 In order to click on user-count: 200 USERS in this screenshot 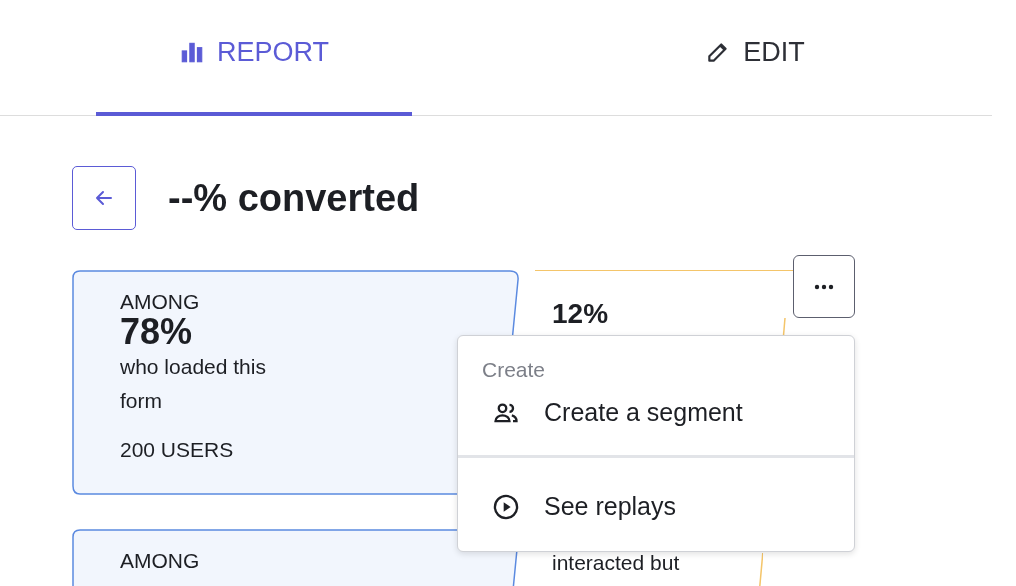, I will do `click(177, 450)`.